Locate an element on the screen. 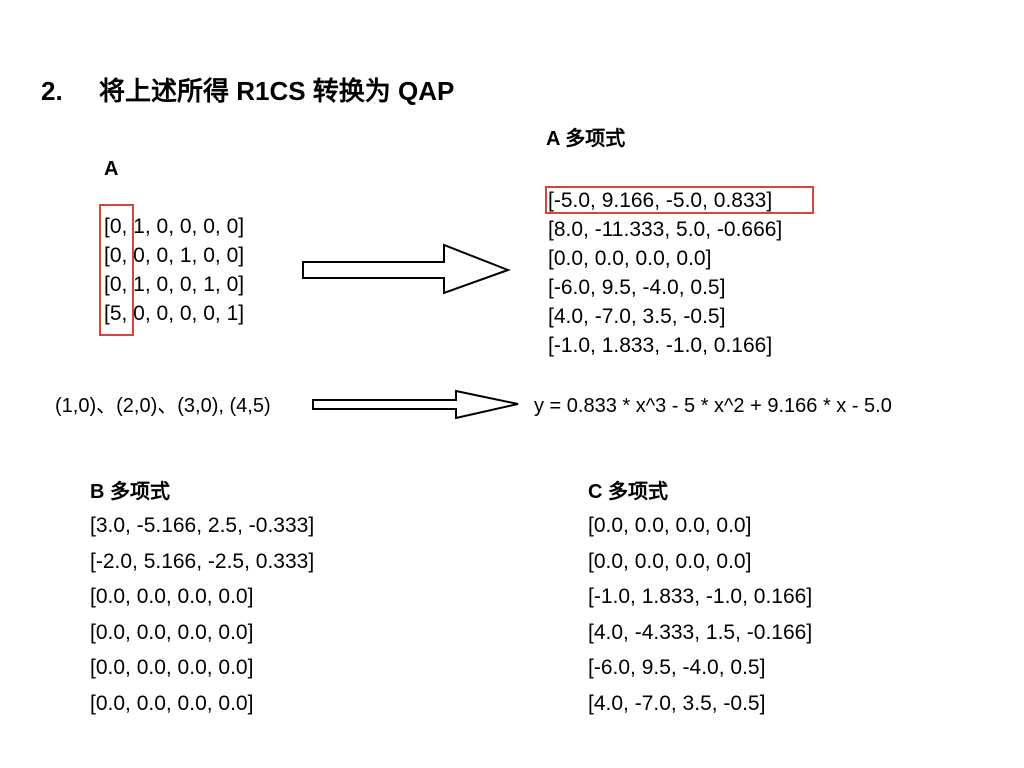 The width and height of the screenshot is (1024, 768). b-polynomial-row: [-2.0, 5.166, -2.5, 0.333] is located at coordinates (202, 561).